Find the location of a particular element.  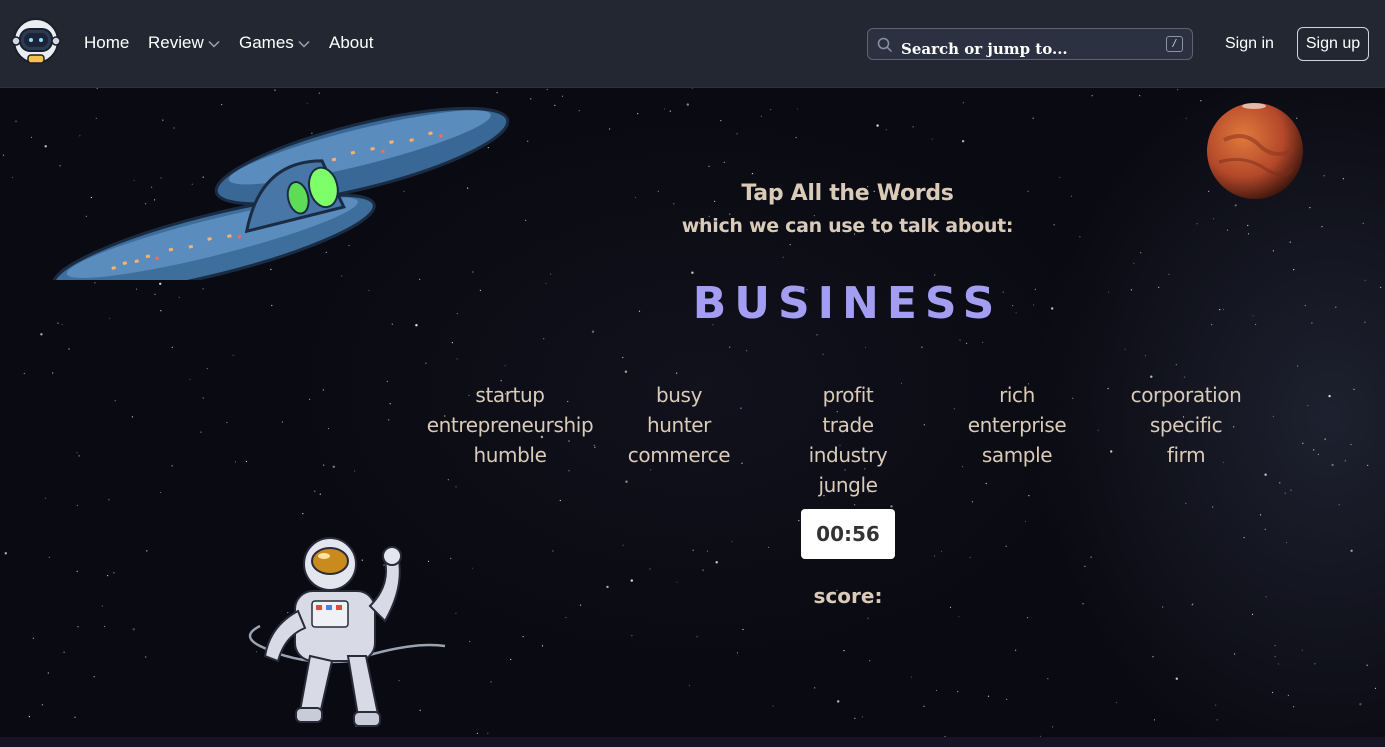

word-option: specific is located at coordinates (1186, 425).